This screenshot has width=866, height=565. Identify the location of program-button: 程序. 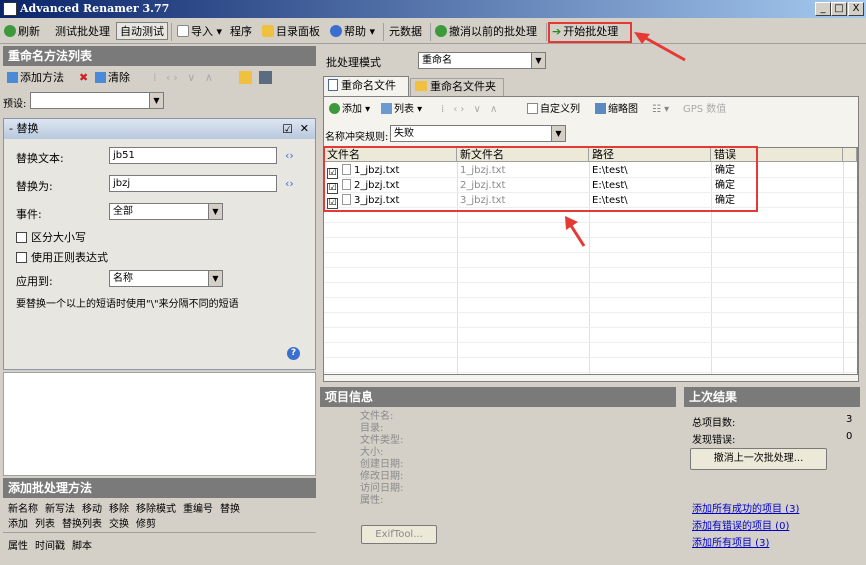
(241, 32).